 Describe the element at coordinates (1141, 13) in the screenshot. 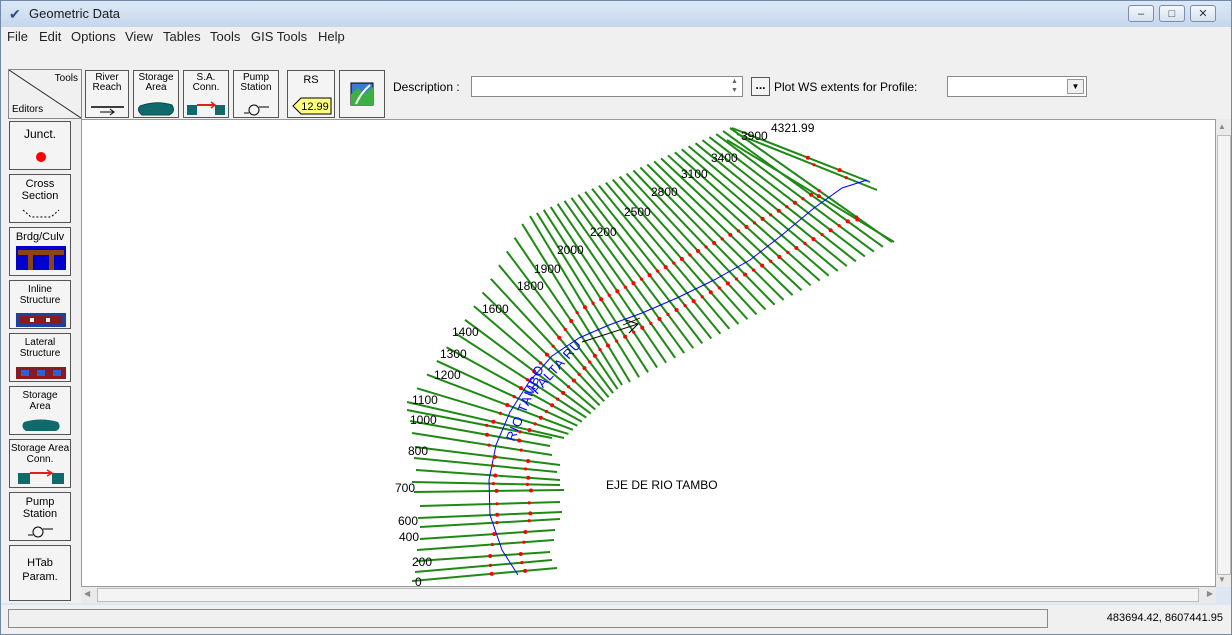

I see `minimize-button: –` at that location.